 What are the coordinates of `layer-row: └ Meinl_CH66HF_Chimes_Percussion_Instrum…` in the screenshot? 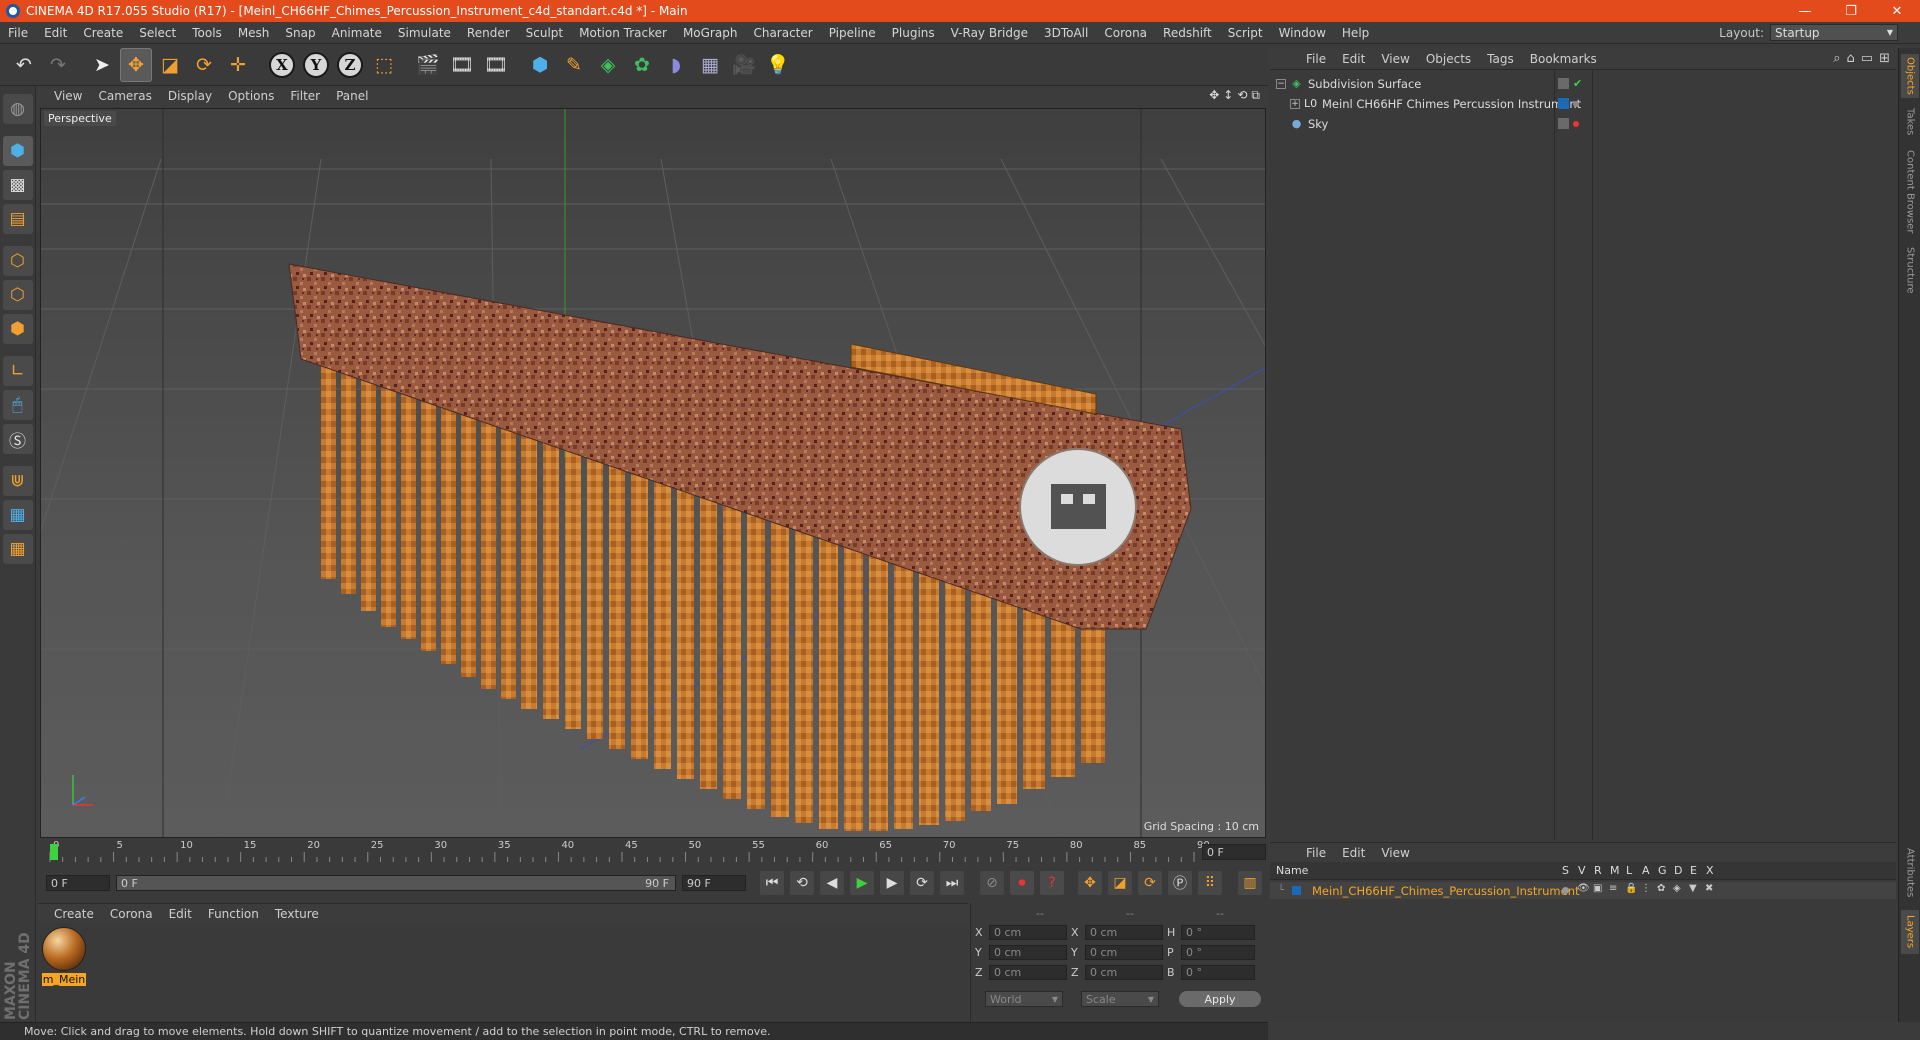 It's located at (1583, 890).